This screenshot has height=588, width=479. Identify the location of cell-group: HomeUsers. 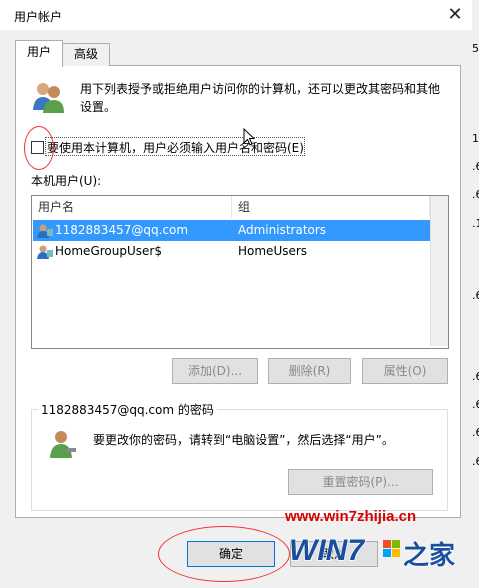
(273, 251).